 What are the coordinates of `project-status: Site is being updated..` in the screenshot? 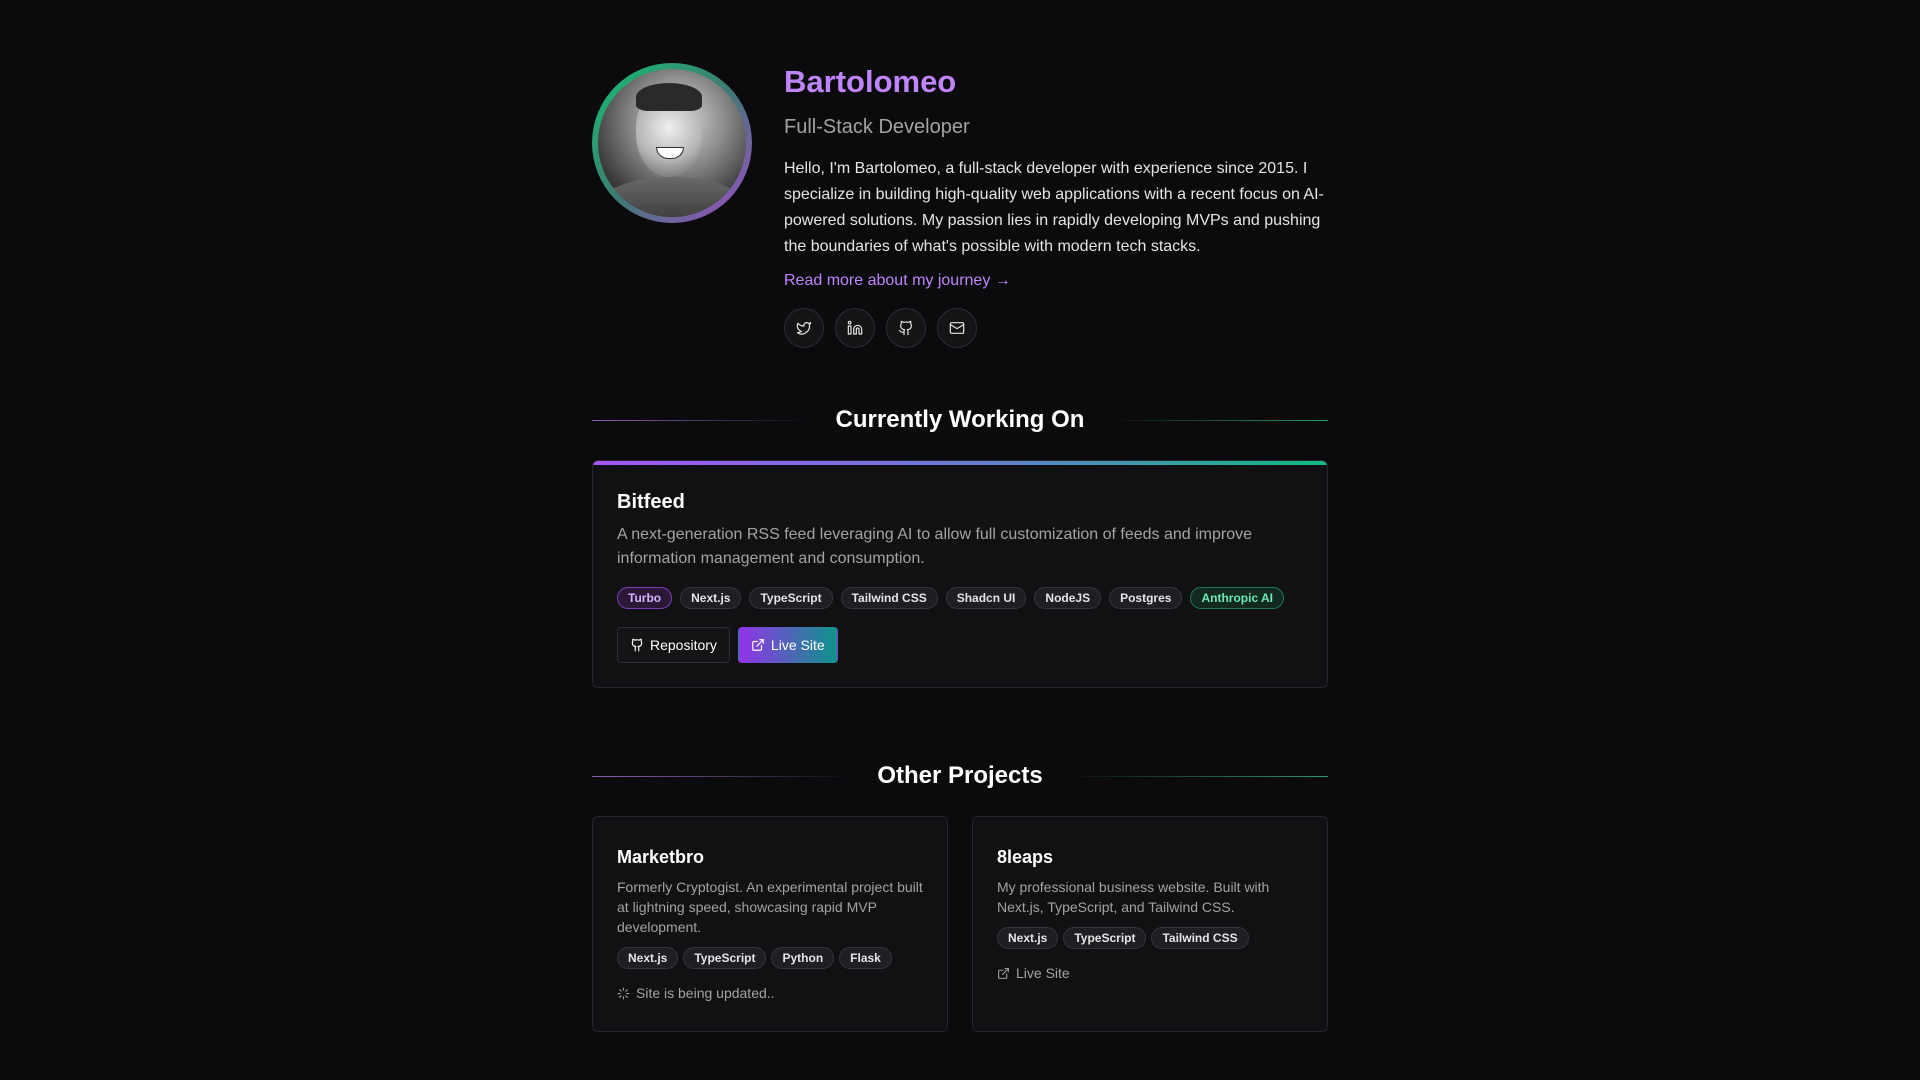 It's located at (770, 993).